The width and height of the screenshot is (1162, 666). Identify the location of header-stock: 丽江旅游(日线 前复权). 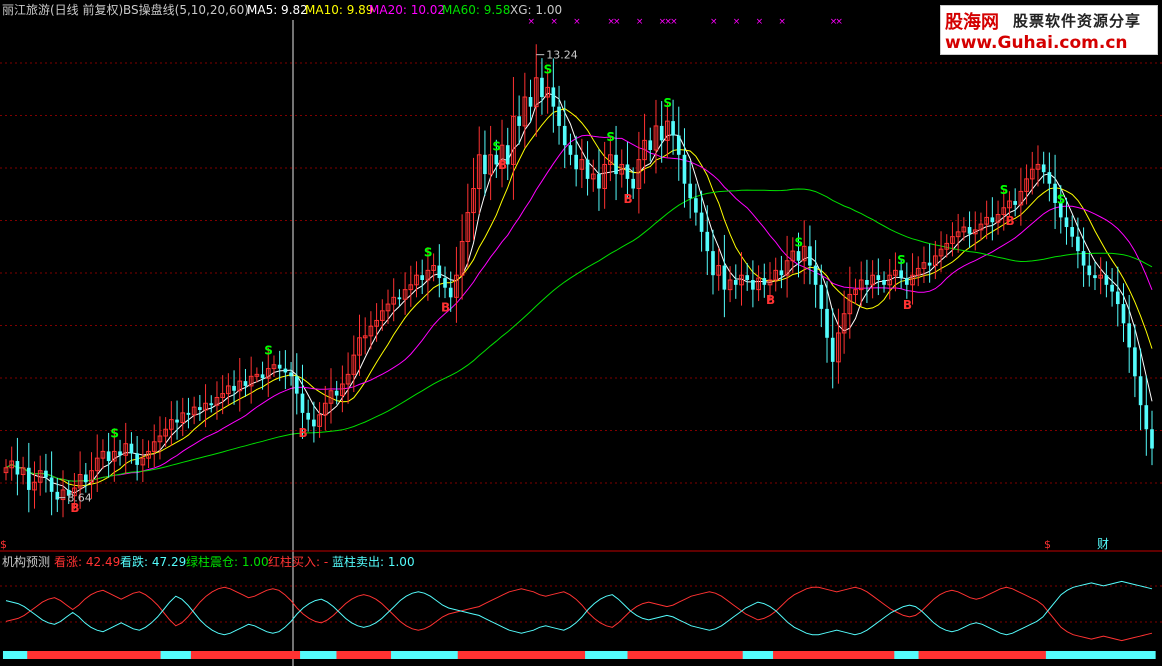
(62, 9).